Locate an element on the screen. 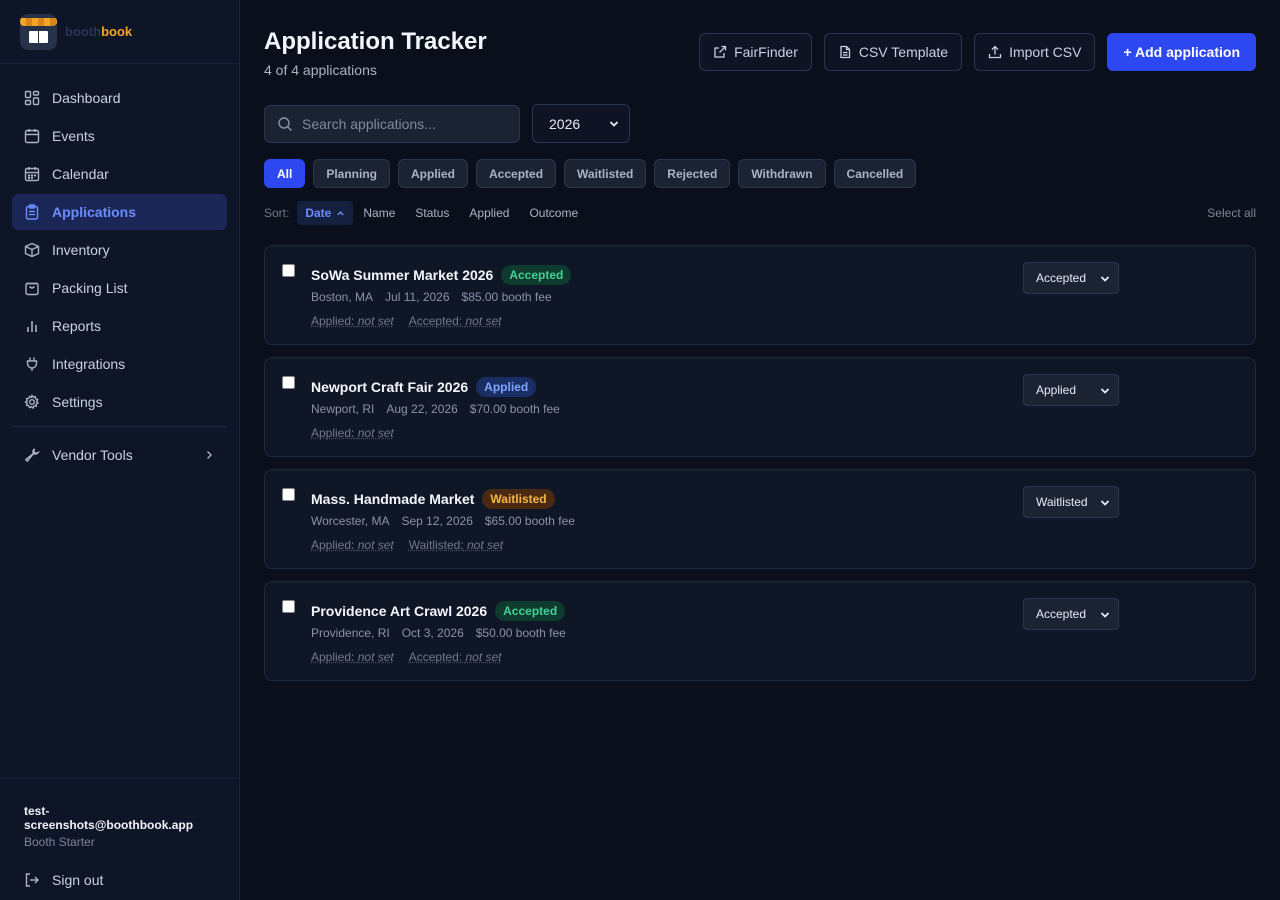  logo-icon is located at coordinates (38, 31).